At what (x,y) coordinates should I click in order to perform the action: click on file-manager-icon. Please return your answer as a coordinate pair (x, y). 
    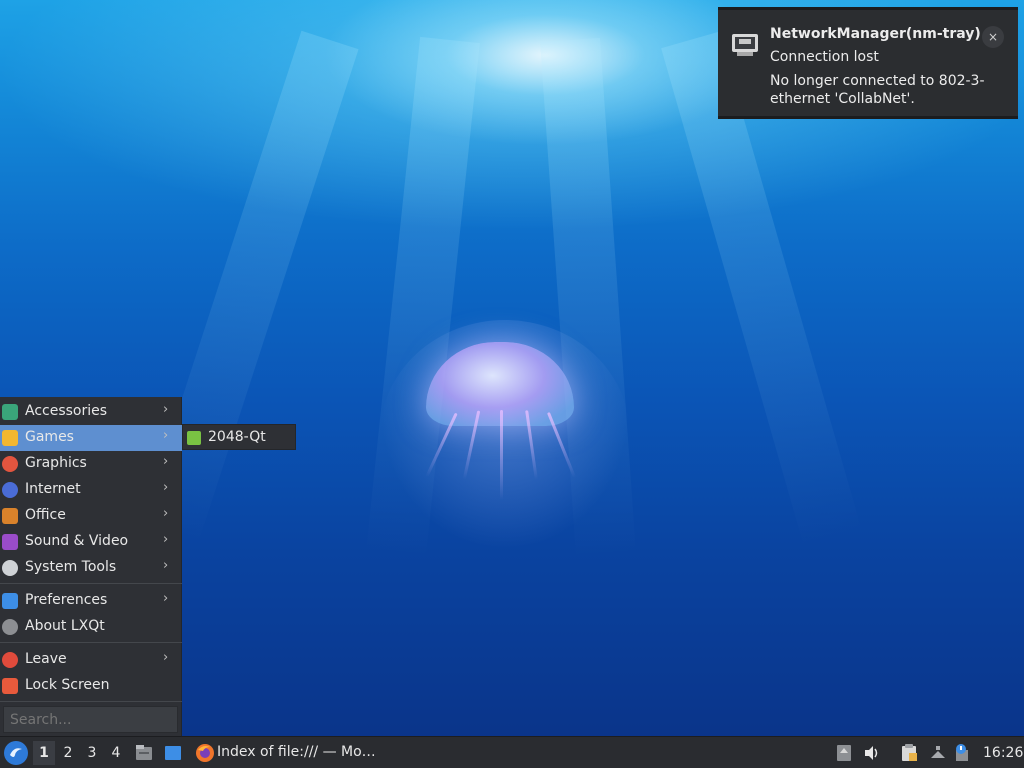
    Looking at the image, I should click on (144, 753).